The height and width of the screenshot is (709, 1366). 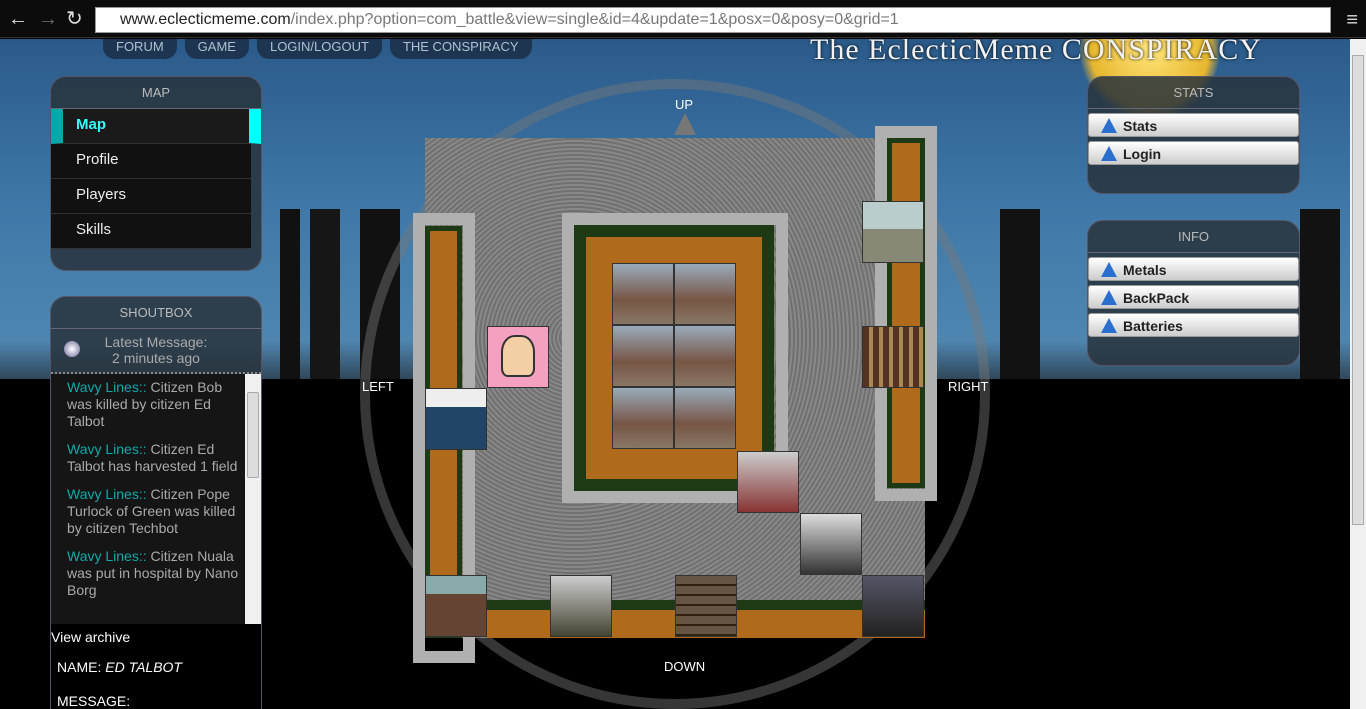 I want to click on stats-button: Stats, so click(x=1193, y=125).